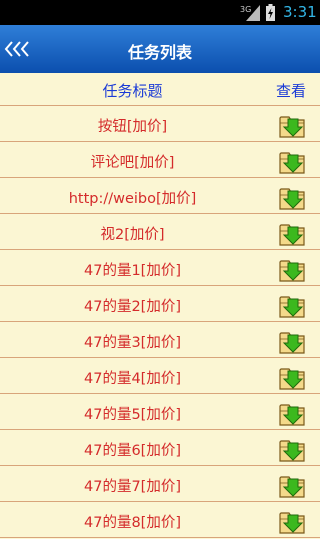 The image size is (320, 539). What do you see at coordinates (270, 12) in the screenshot?
I see `battery-charging-icon` at bounding box center [270, 12].